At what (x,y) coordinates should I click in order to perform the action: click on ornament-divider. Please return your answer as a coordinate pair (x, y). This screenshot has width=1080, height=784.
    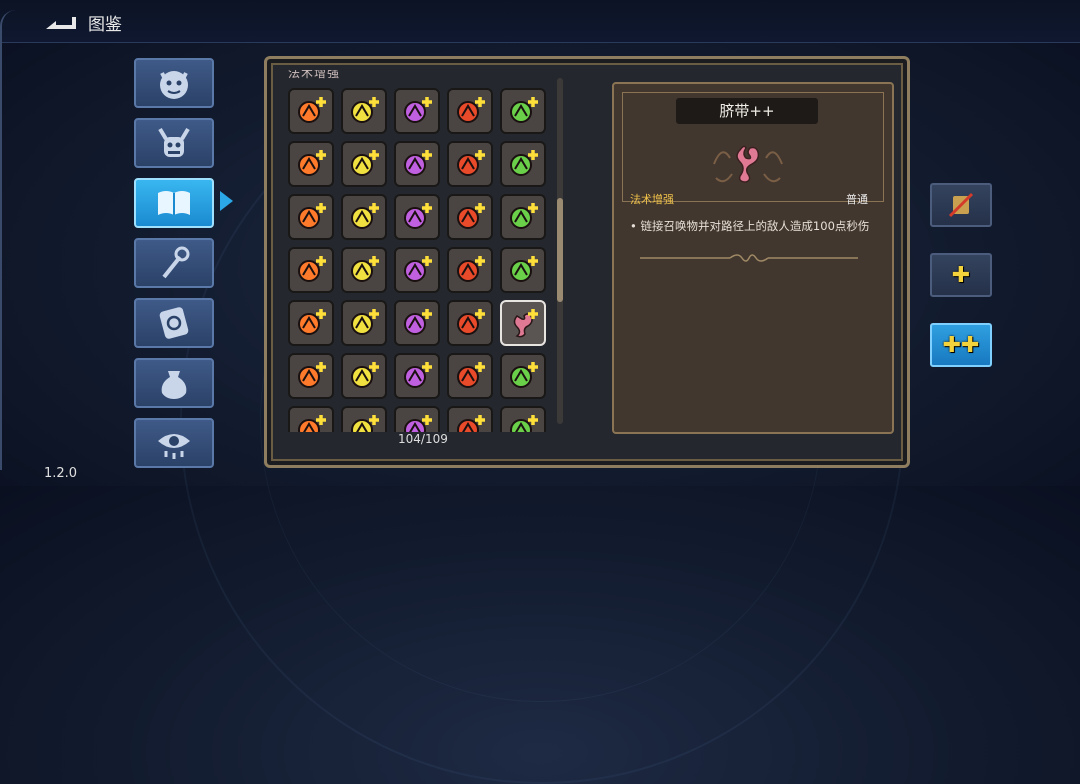
    Looking at the image, I should click on (749, 258).